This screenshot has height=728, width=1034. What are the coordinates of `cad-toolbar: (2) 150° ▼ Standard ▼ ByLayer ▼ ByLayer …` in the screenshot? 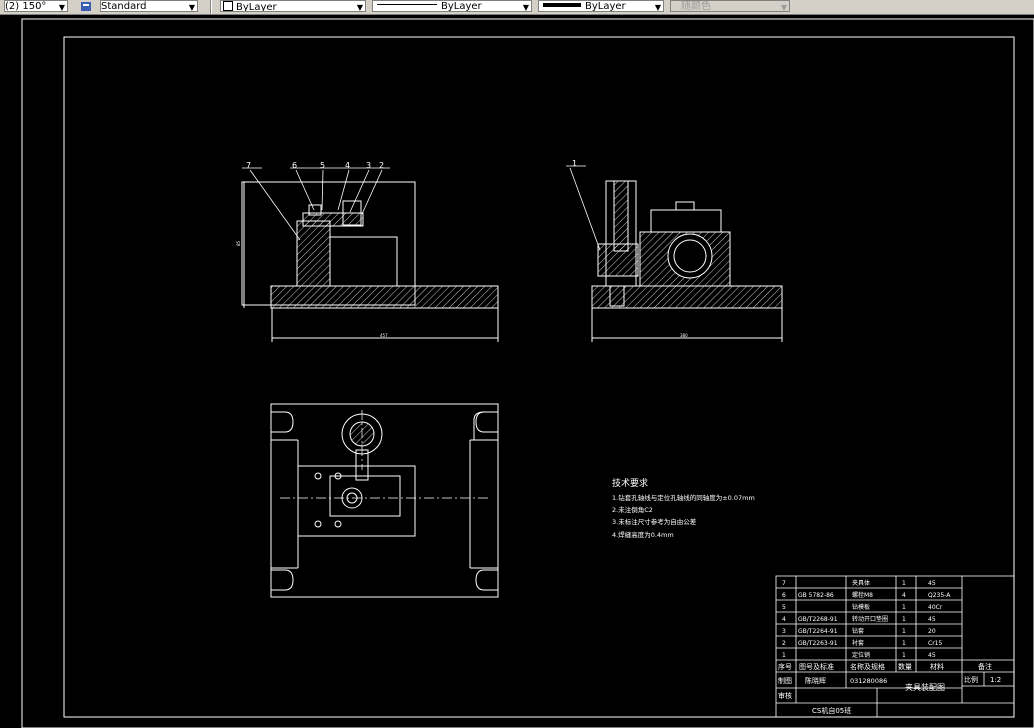 It's located at (517, 7).